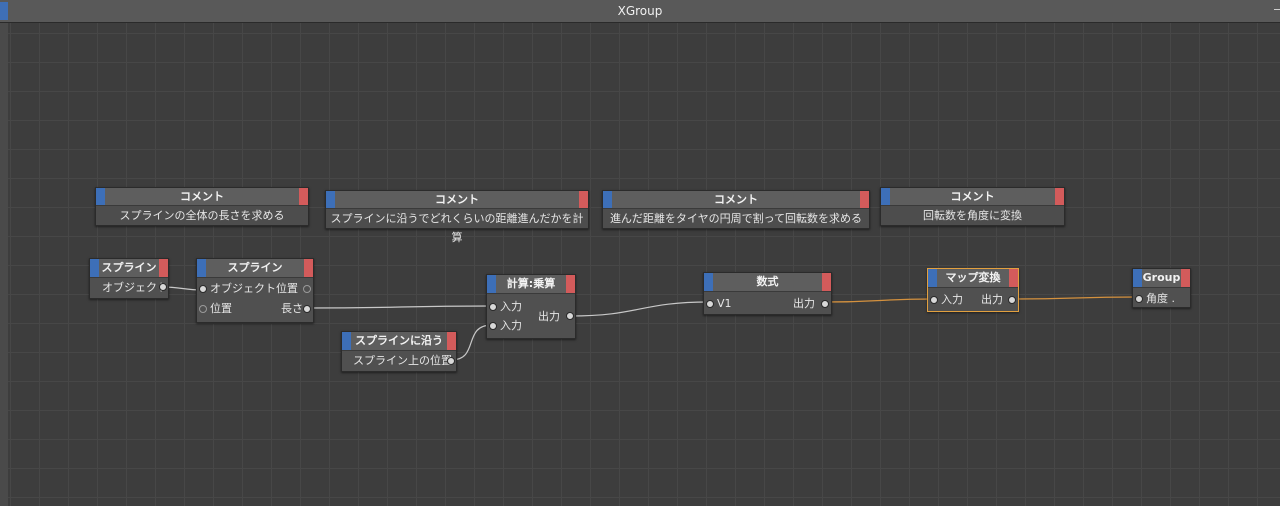 The width and height of the screenshot is (1280, 506). I want to click on group-node: Group 角度 ., so click(1161, 288).